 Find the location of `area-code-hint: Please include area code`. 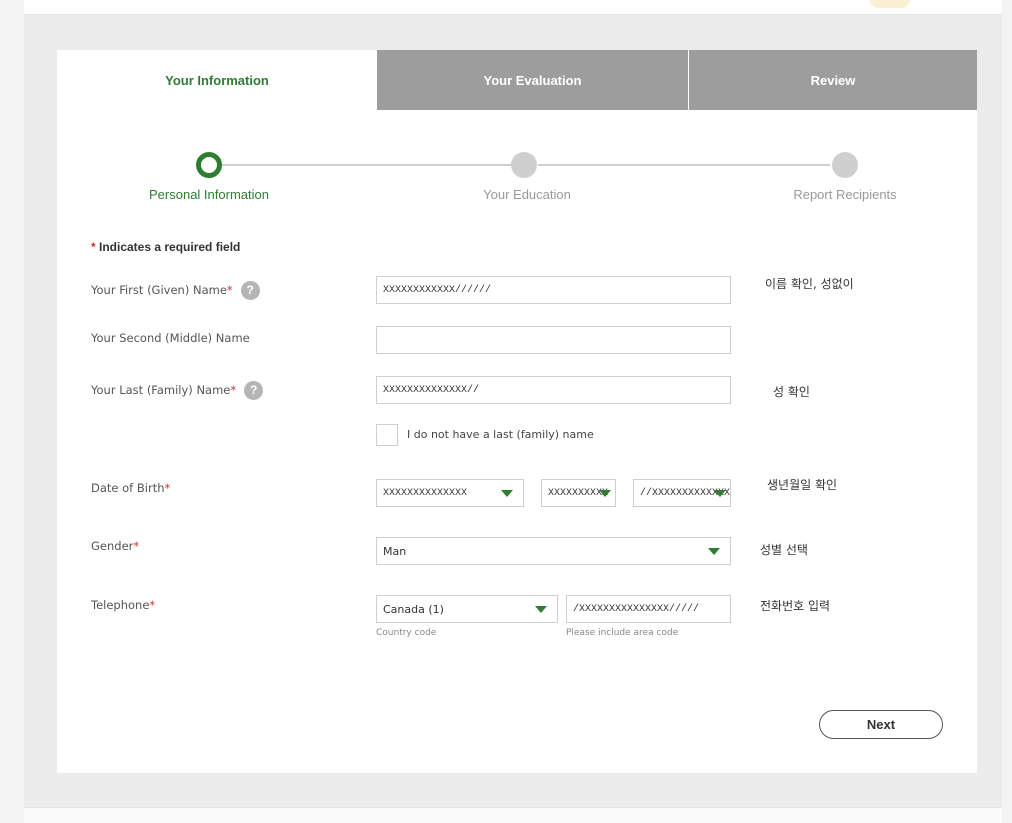

area-code-hint: Please include area code is located at coordinates (622, 633).